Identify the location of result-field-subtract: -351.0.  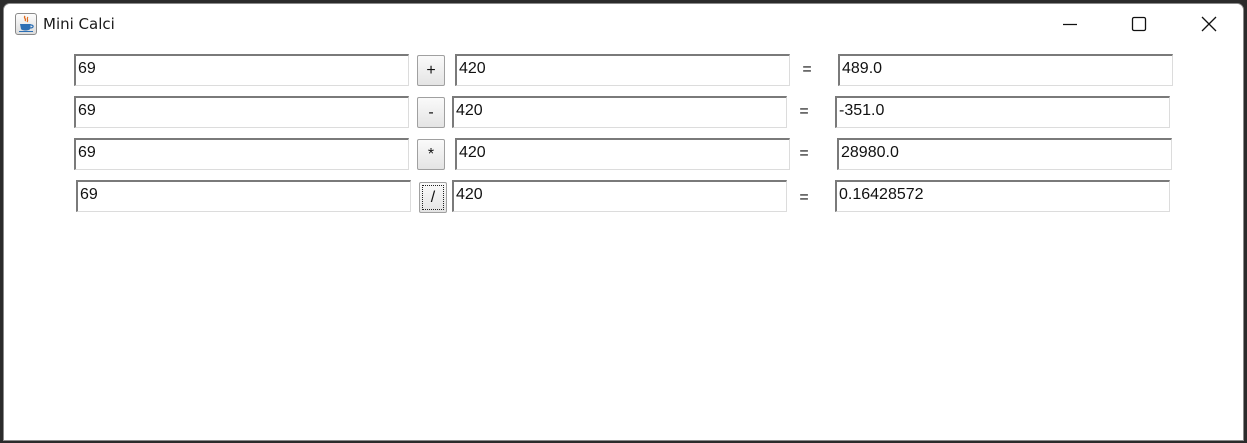
(1002, 112).